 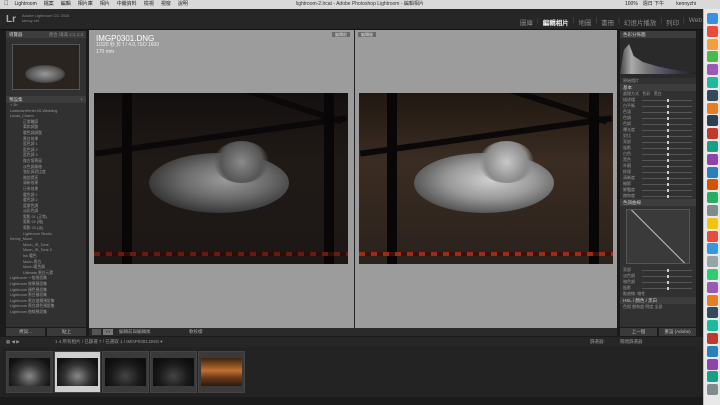 I want to click on soft-proof-toggle: 軟校樣, so click(x=196, y=332).